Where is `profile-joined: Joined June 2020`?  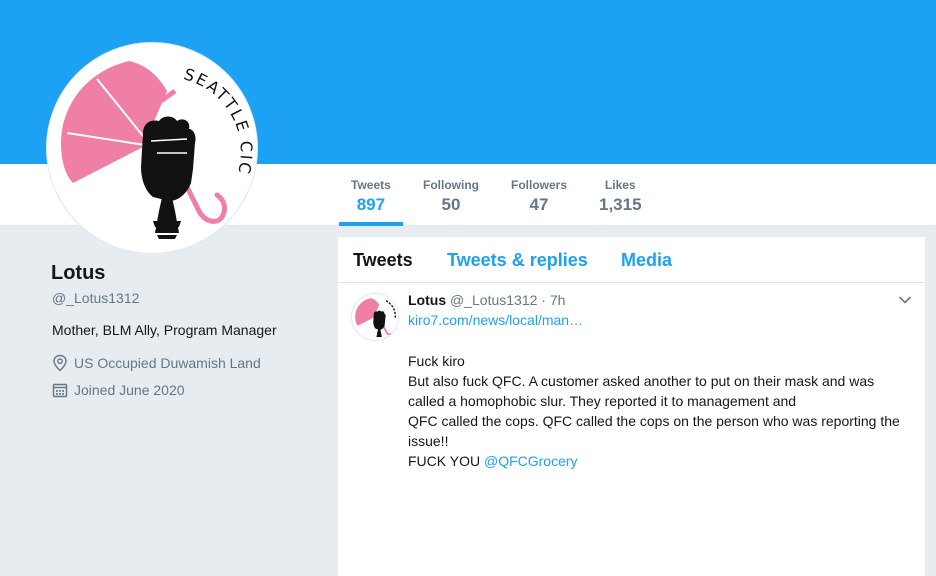 profile-joined: Joined June 2020 is located at coordinates (118, 390).